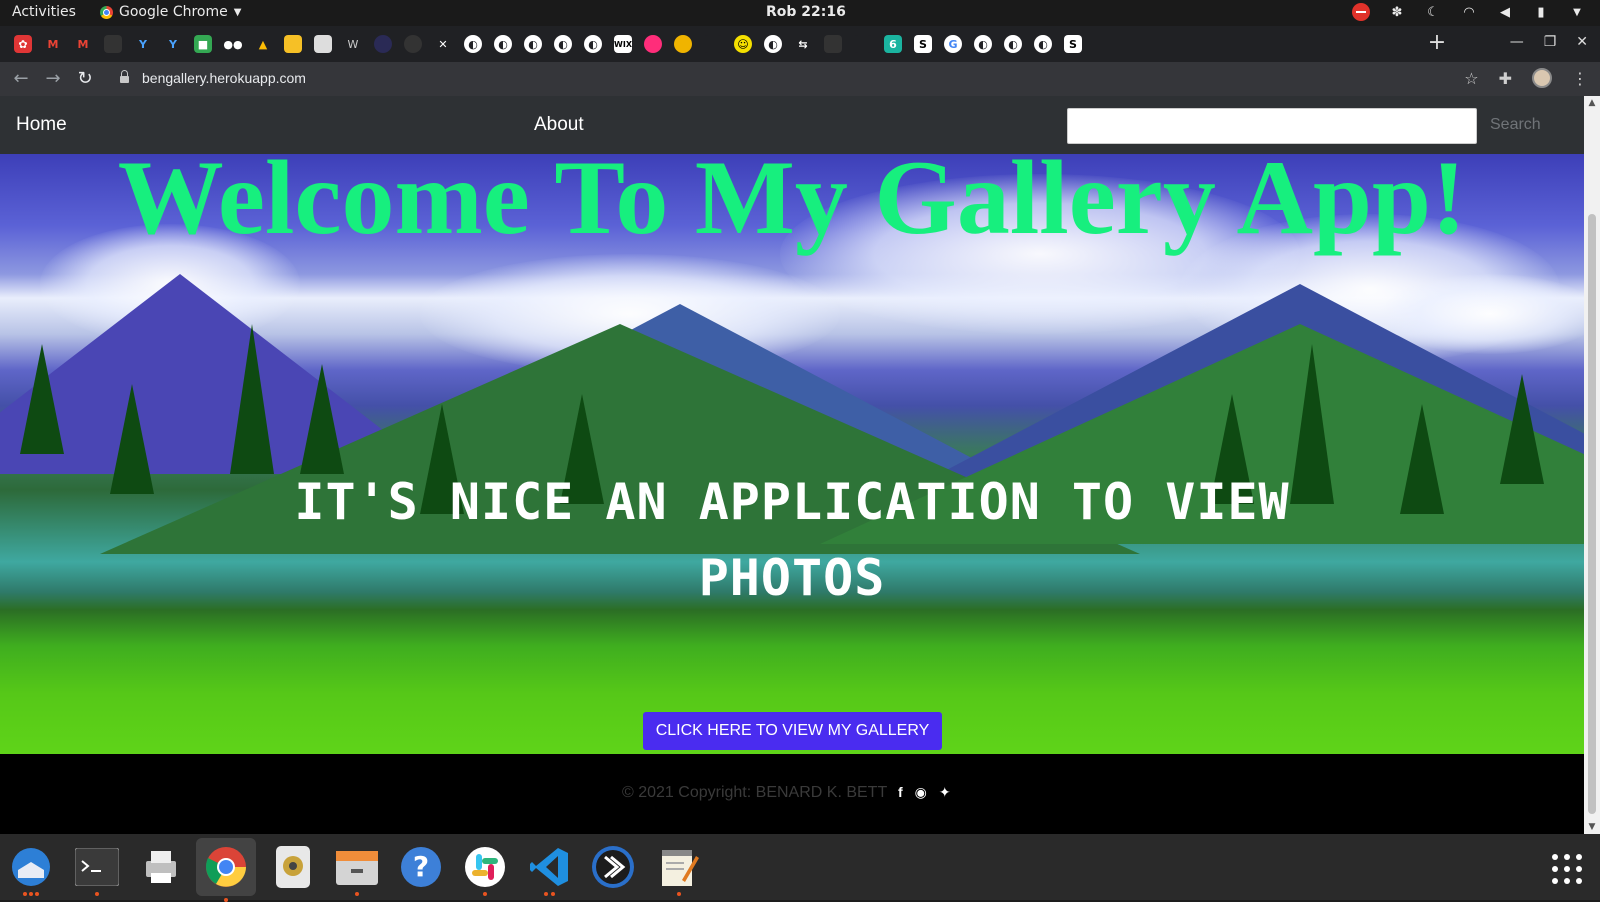 The height and width of the screenshot is (902, 1600). What do you see at coordinates (800, 868) in the screenshot?
I see `dock: ?` at bounding box center [800, 868].